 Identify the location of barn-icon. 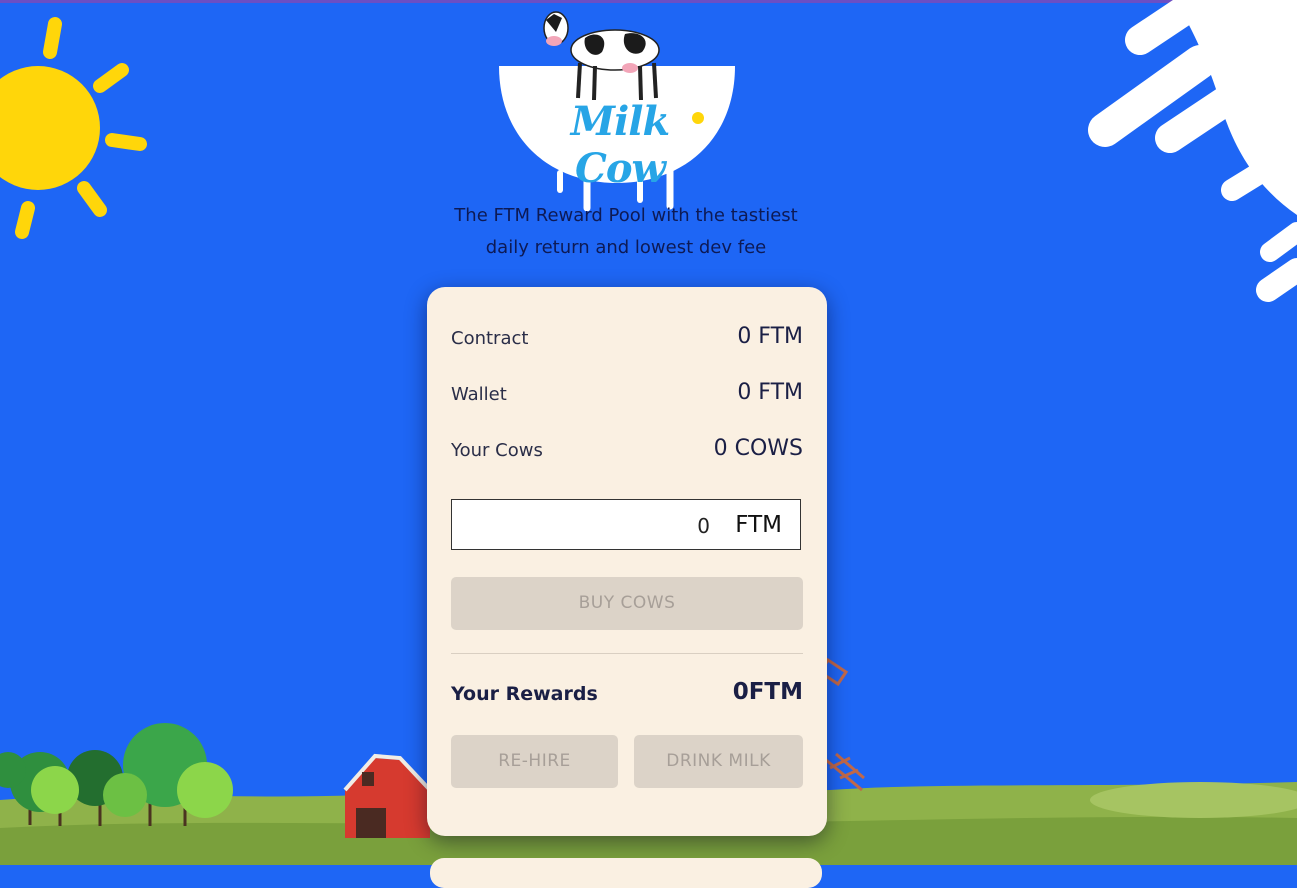
(387, 795).